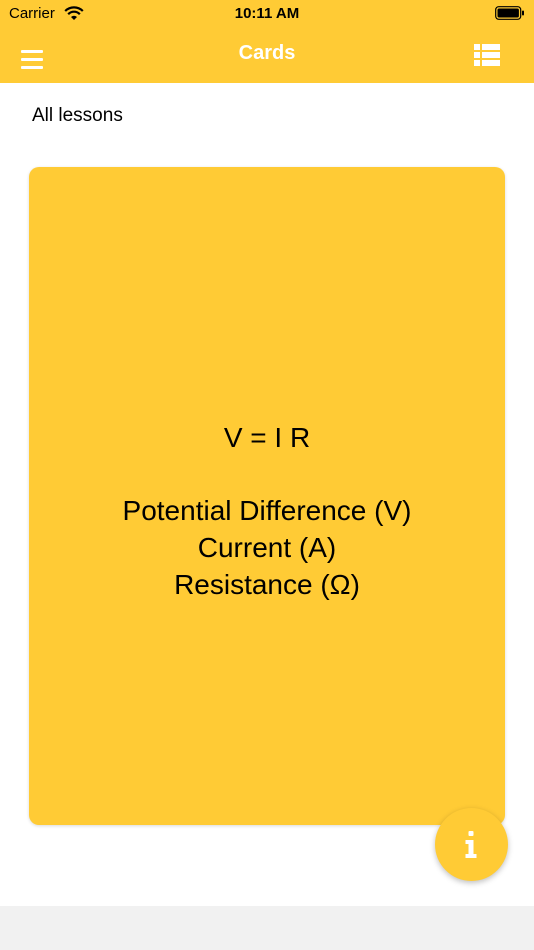 Image resolution: width=534 pixels, height=950 pixels. What do you see at coordinates (267, 53) in the screenshot?
I see `page-title: Cards` at bounding box center [267, 53].